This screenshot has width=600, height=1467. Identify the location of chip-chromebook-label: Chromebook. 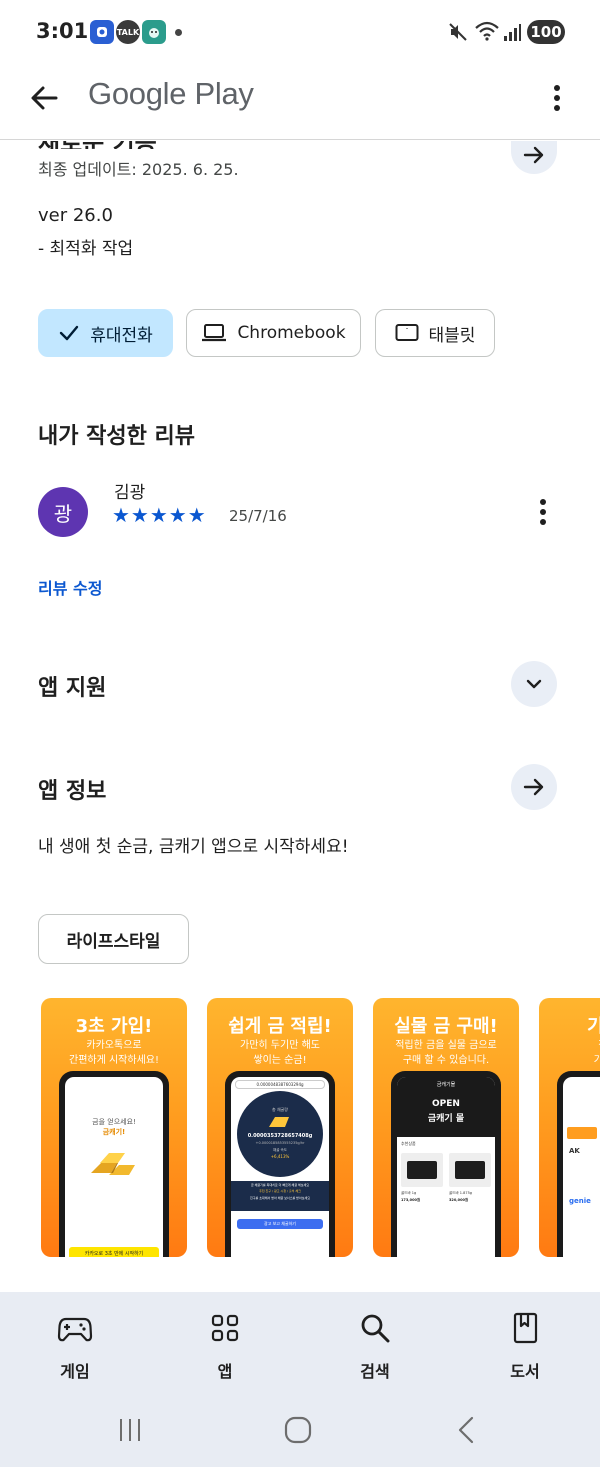
(291, 333).